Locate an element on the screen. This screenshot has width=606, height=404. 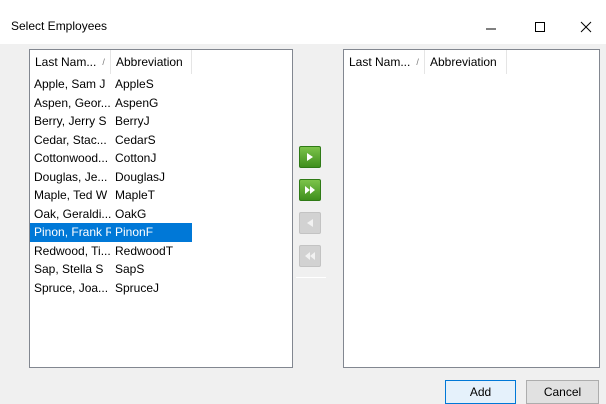
move-all-left-button is located at coordinates (310, 256).